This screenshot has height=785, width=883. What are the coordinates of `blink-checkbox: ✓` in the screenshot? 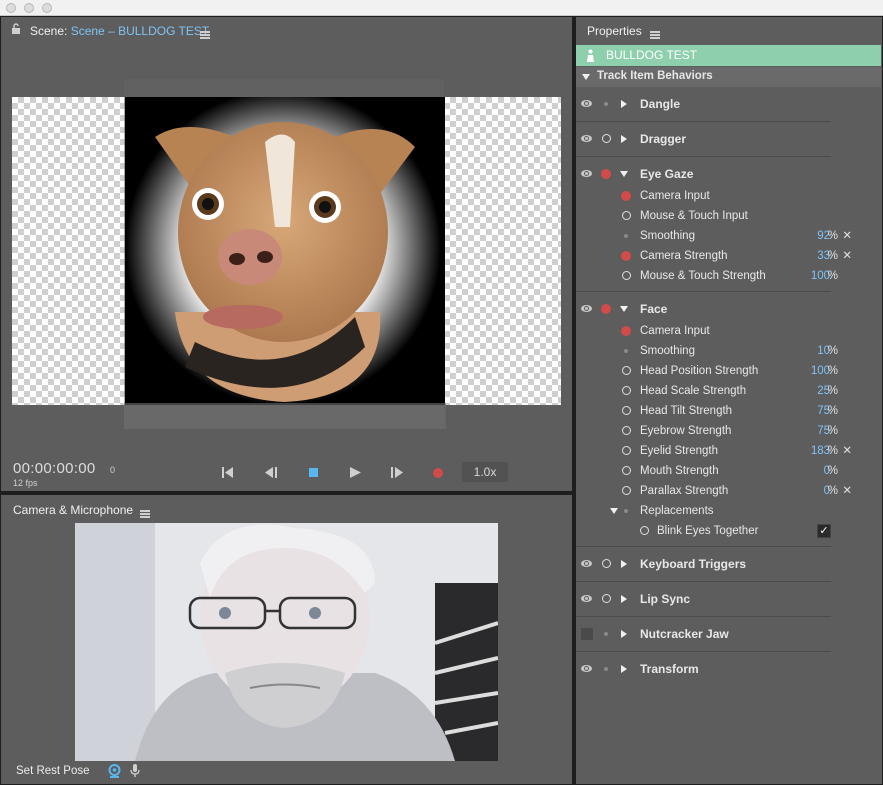 It's located at (824, 531).